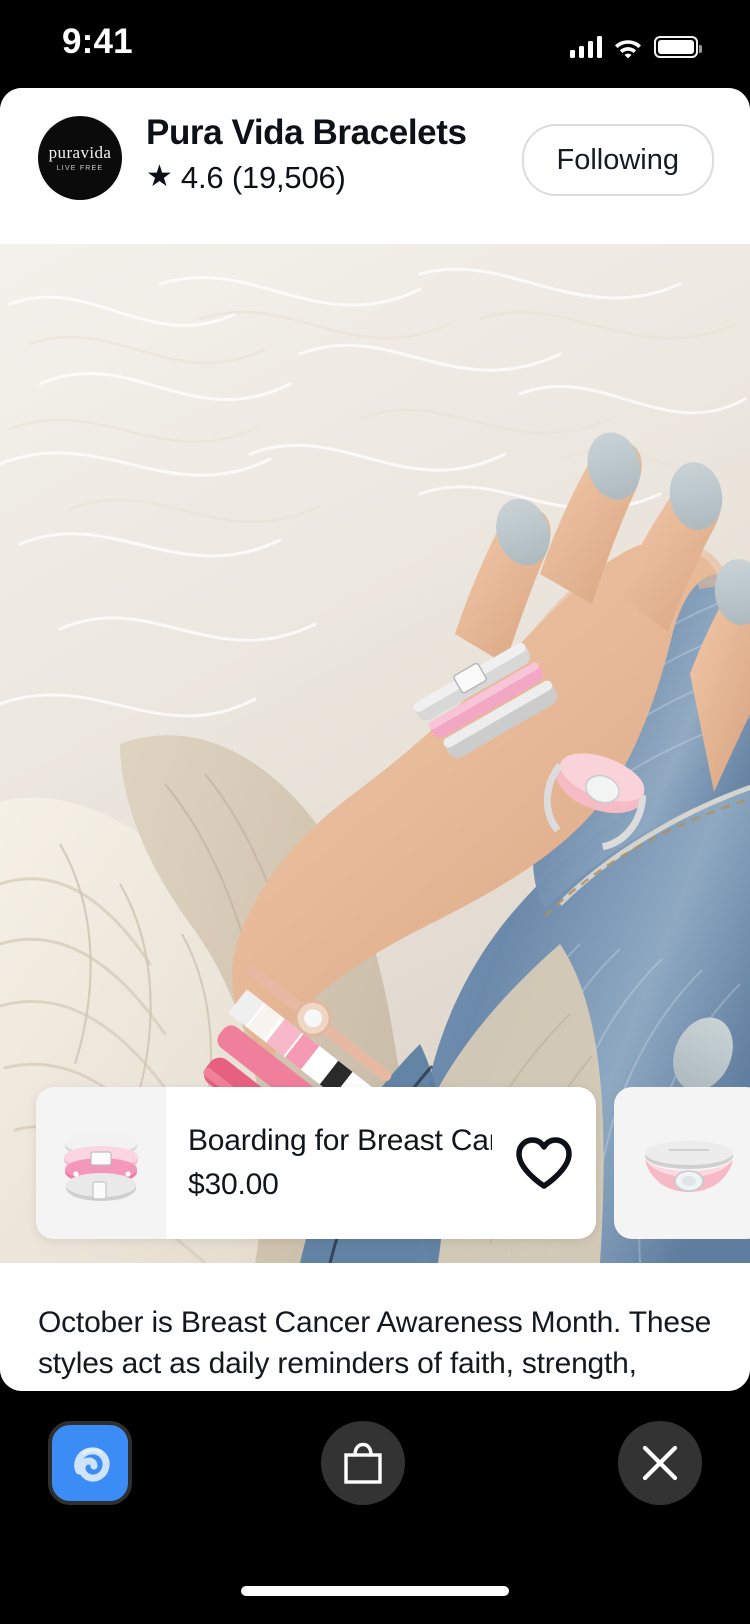 The height and width of the screenshot is (1624, 750). Describe the element at coordinates (263, 177) in the screenshot. I see `rating-value: 4.6 (19,506)` at that location.